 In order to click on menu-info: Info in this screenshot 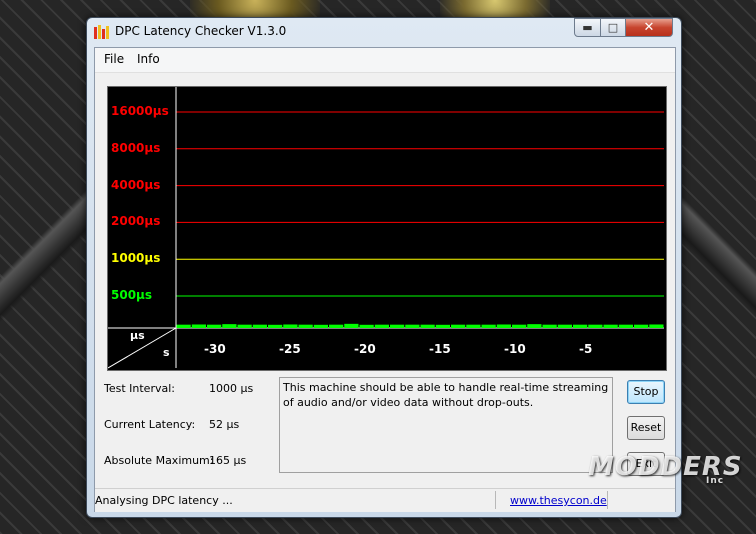, I will do `click(148, 59)`.